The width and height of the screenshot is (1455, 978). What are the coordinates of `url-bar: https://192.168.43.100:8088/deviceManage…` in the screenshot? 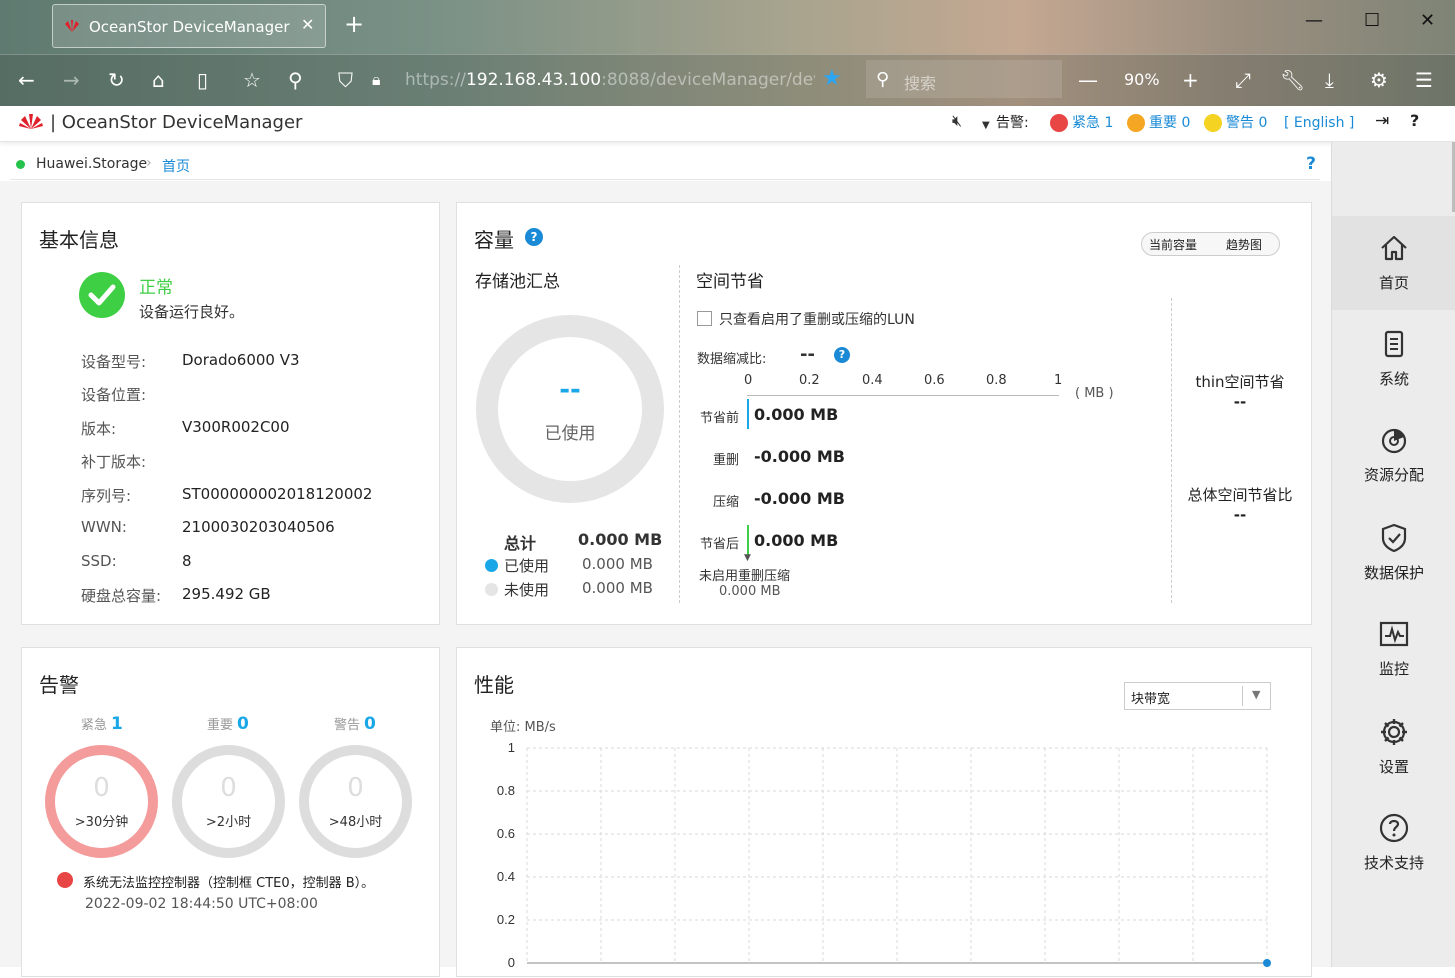 It's located at (610, 80).